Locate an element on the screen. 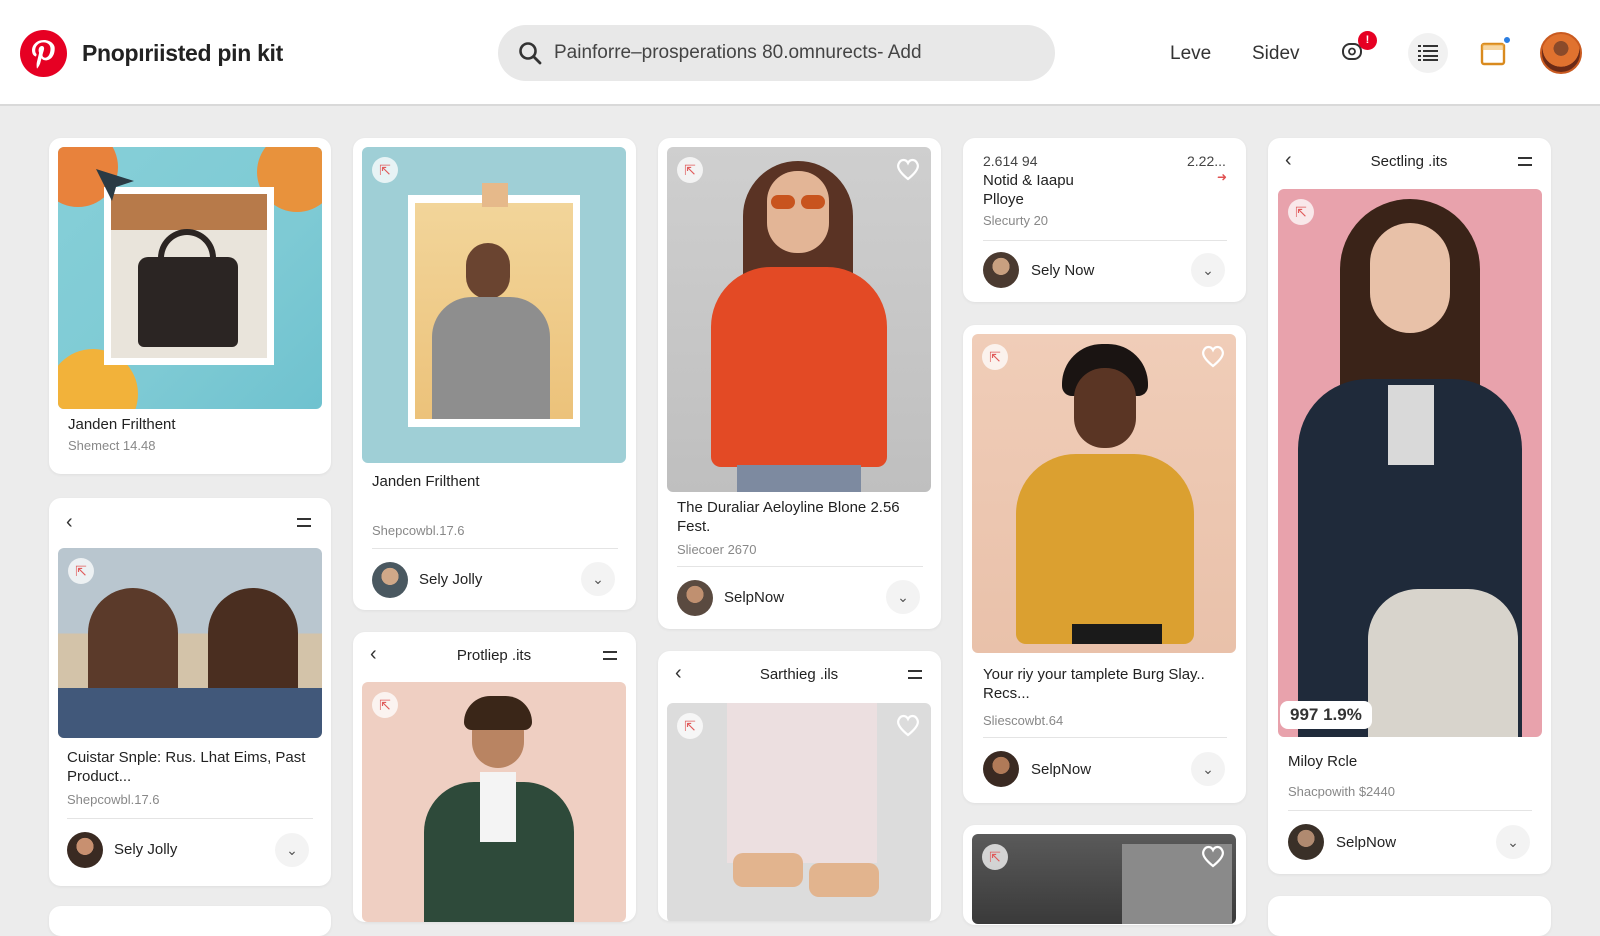  pin-title: The Duraliar Aeloyline Blone 2.56 Fest. is located at coordinates (788, 517).